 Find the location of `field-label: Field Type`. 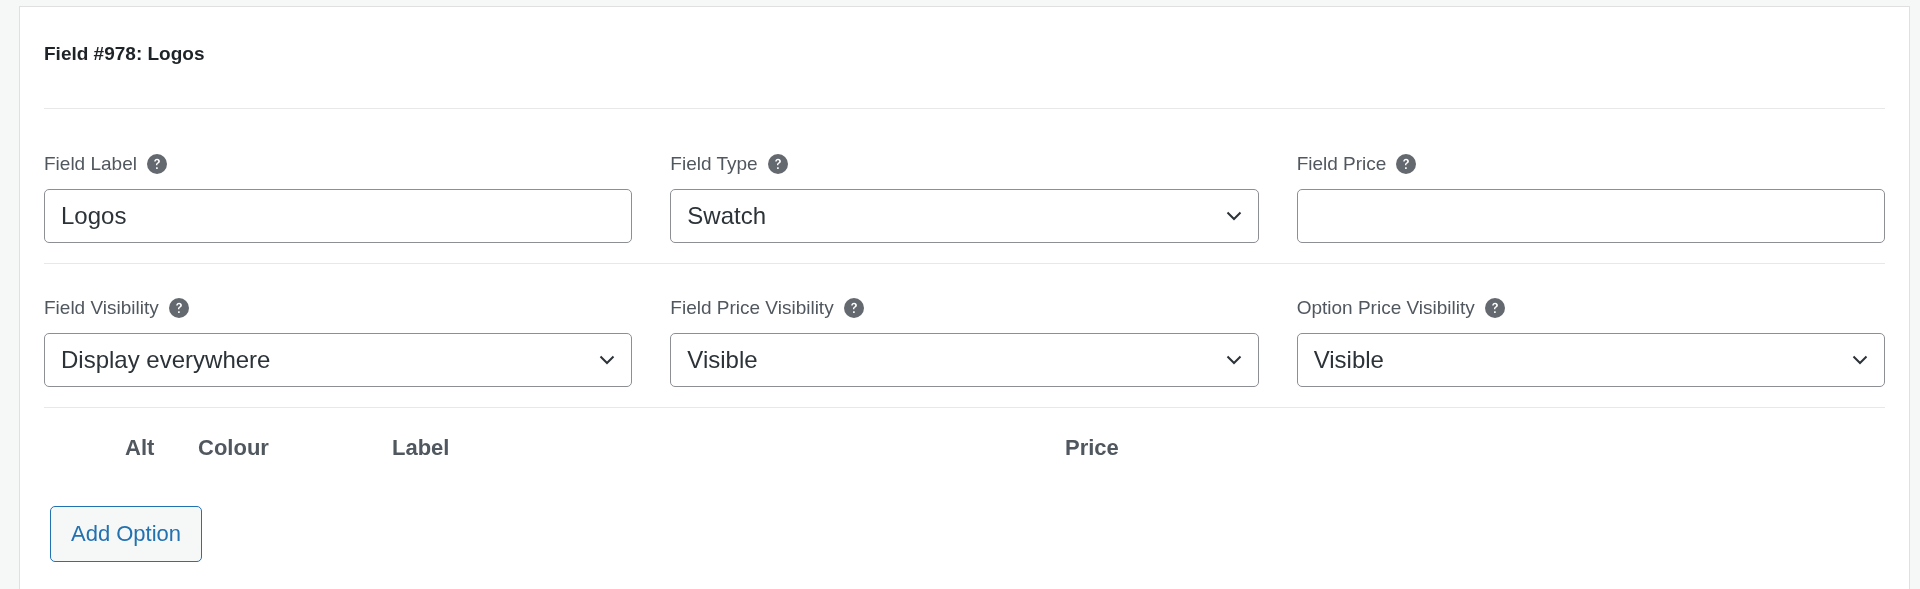

field-label: Field Type is located at coordinates (714, 164).